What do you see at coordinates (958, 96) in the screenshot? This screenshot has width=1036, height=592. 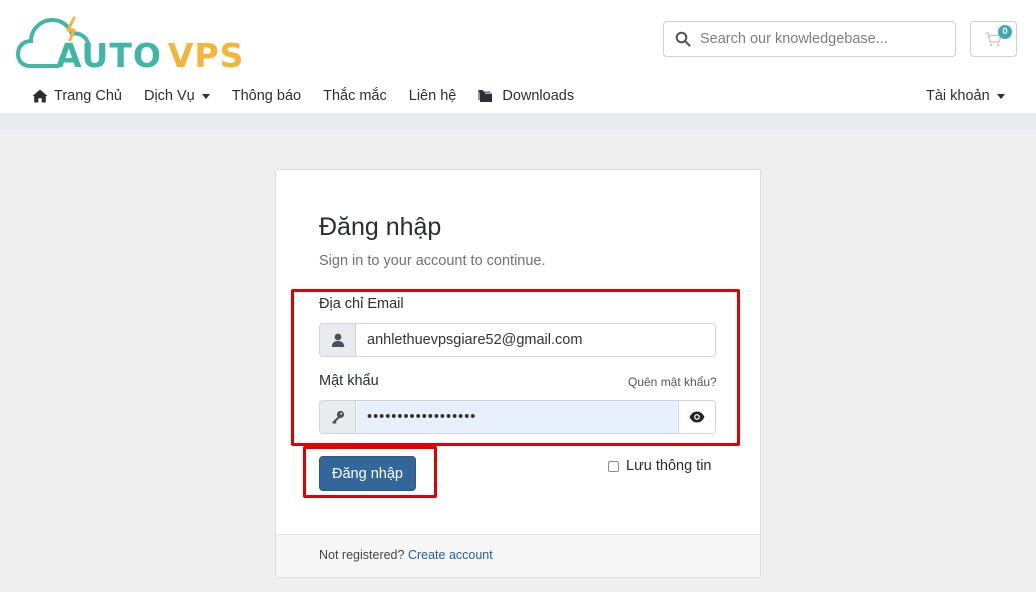 I see `account-menu-label: Tài khoản` at bounding box center [958, 96].